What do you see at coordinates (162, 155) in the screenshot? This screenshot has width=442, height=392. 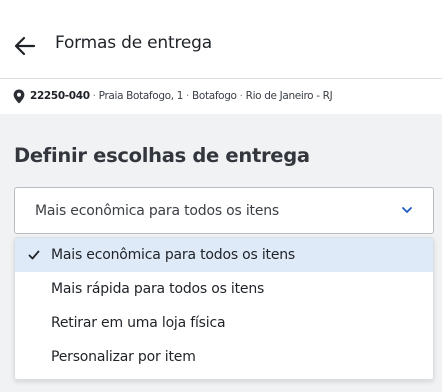 I see `section-title: Definir escolhas de entrega` at bounding box center [162, 155].